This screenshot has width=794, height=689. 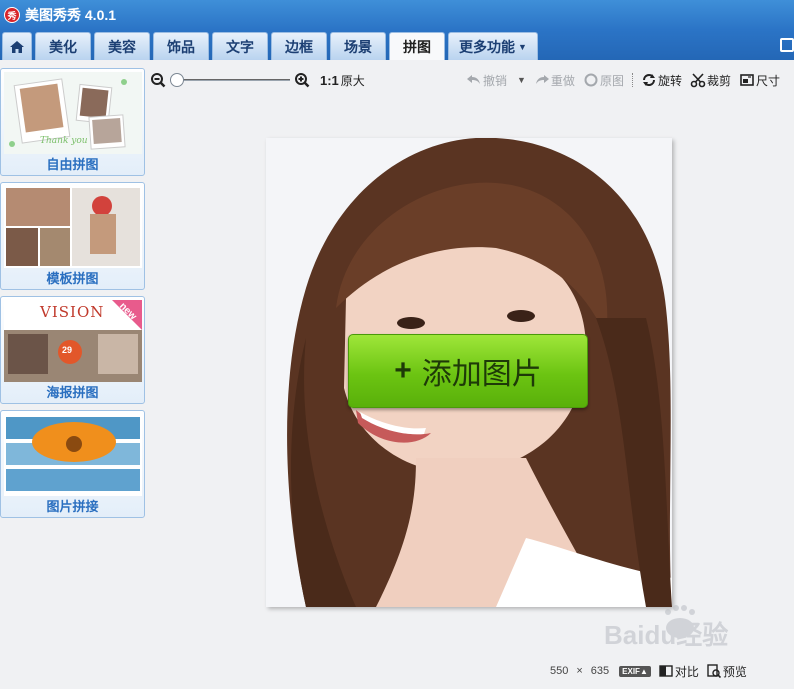 What do you see at coordinates (329, 80) in the screenshot?
I see `zoom-ratio-button: 1:1` at bounding box center [329, 80].